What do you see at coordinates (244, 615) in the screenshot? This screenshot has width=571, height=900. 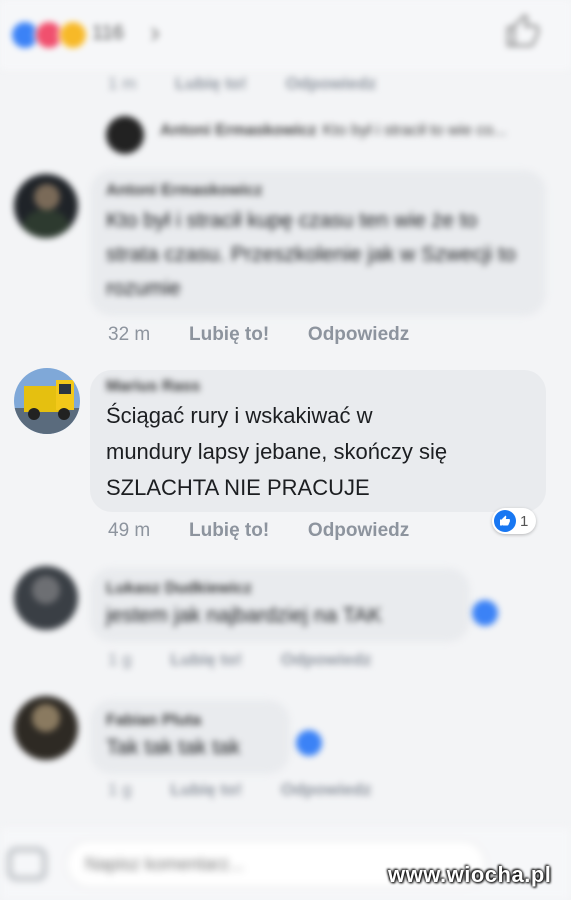 I see `comment-text: jestem jak najbardziej na TAK` at bounding box center [244, 615].